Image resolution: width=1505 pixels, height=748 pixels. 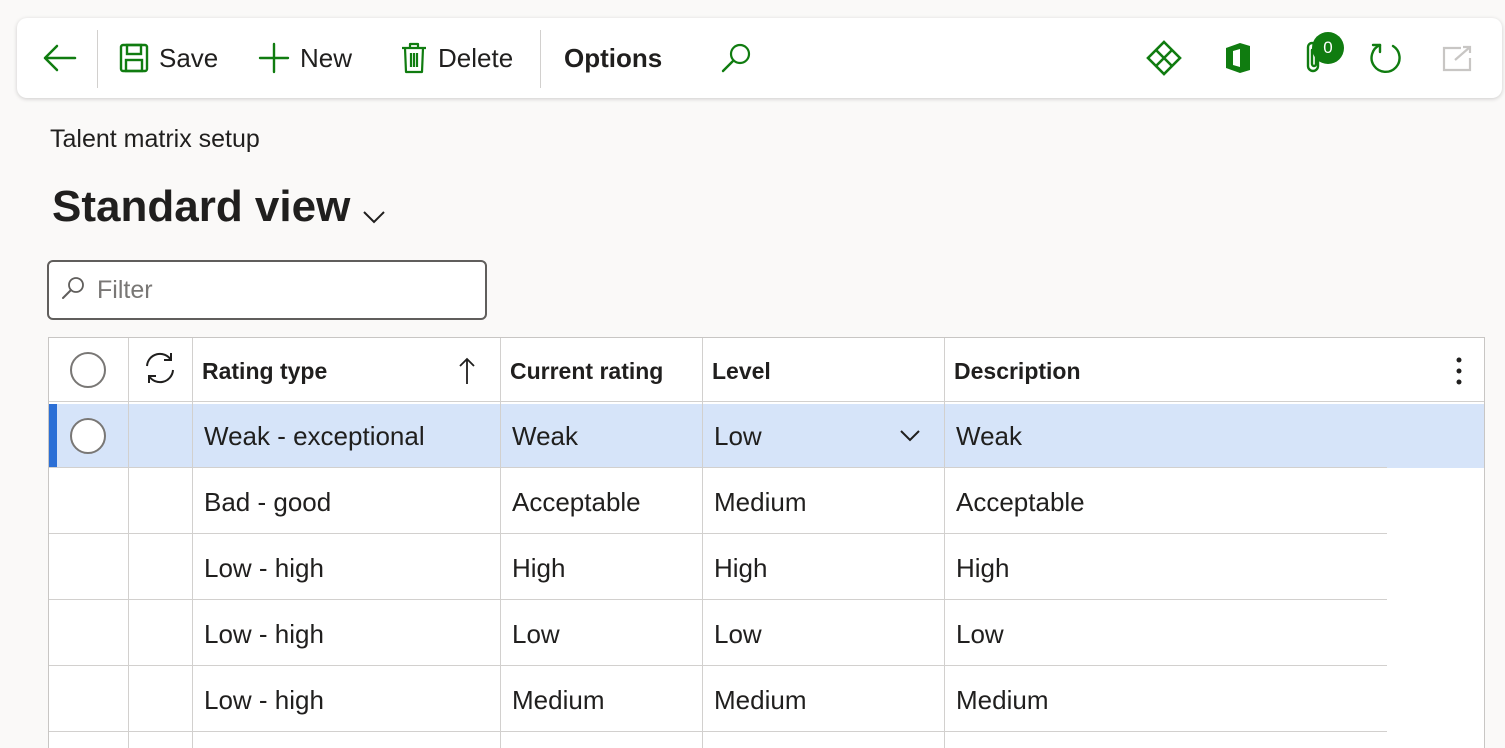 I want to click on save-button: Save, so click(x=168, y=58).